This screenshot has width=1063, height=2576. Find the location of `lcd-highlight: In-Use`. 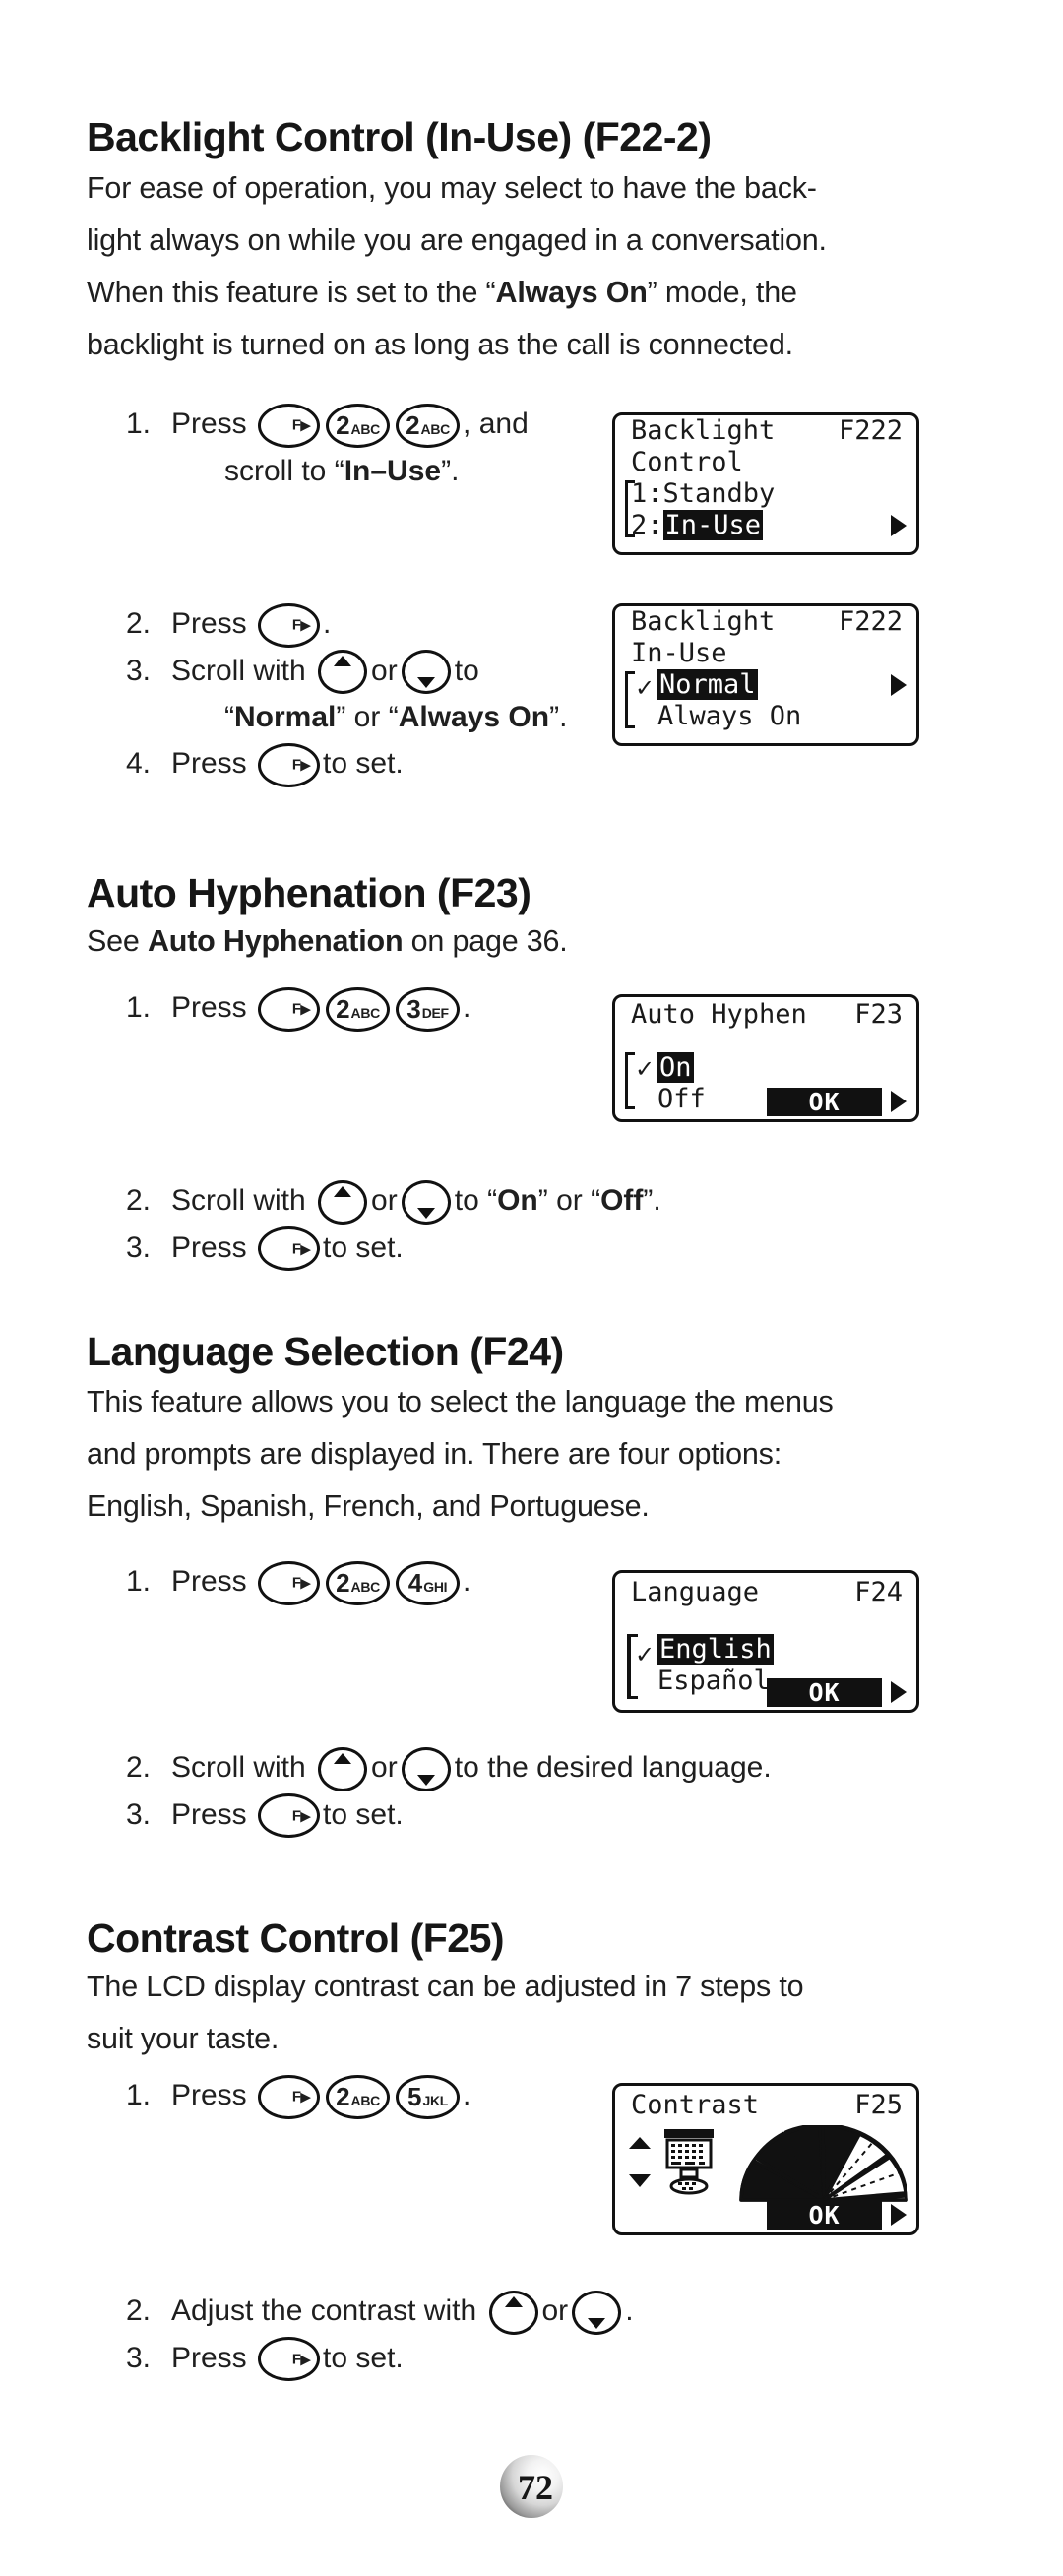

lcd-highlight: In-Use is located at coordinates (713, 525).